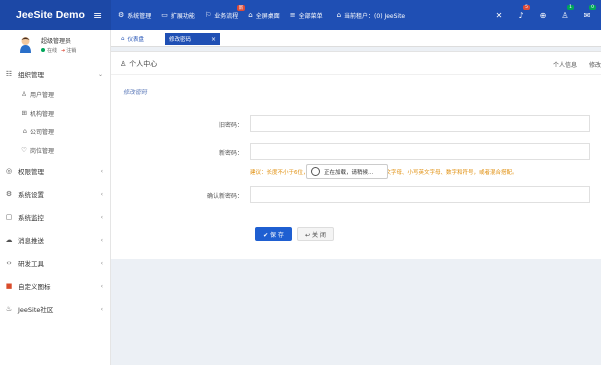 Image resolution: width=601 pixels, height=365 pixels. What do you see at coordinates (55, 94) in the screenshot?
I see `sidebar-item-users: ♙ 用户管理` at bounding box center [55, 94].